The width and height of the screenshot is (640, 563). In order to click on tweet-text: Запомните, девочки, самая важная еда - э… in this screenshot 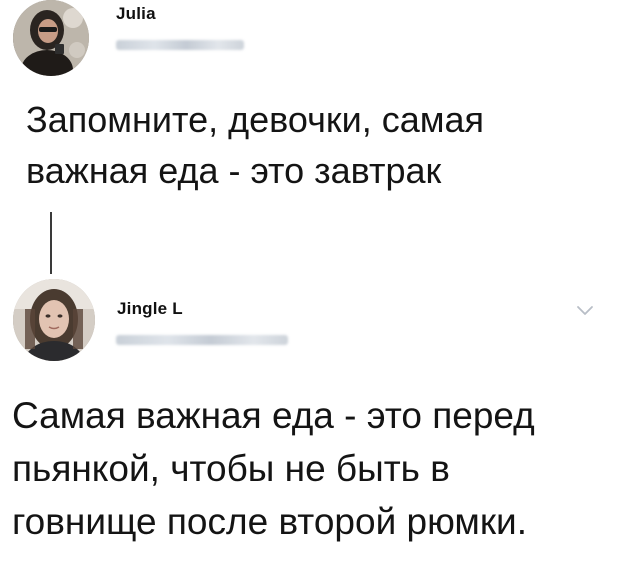, I will do `click(255, 145)`.